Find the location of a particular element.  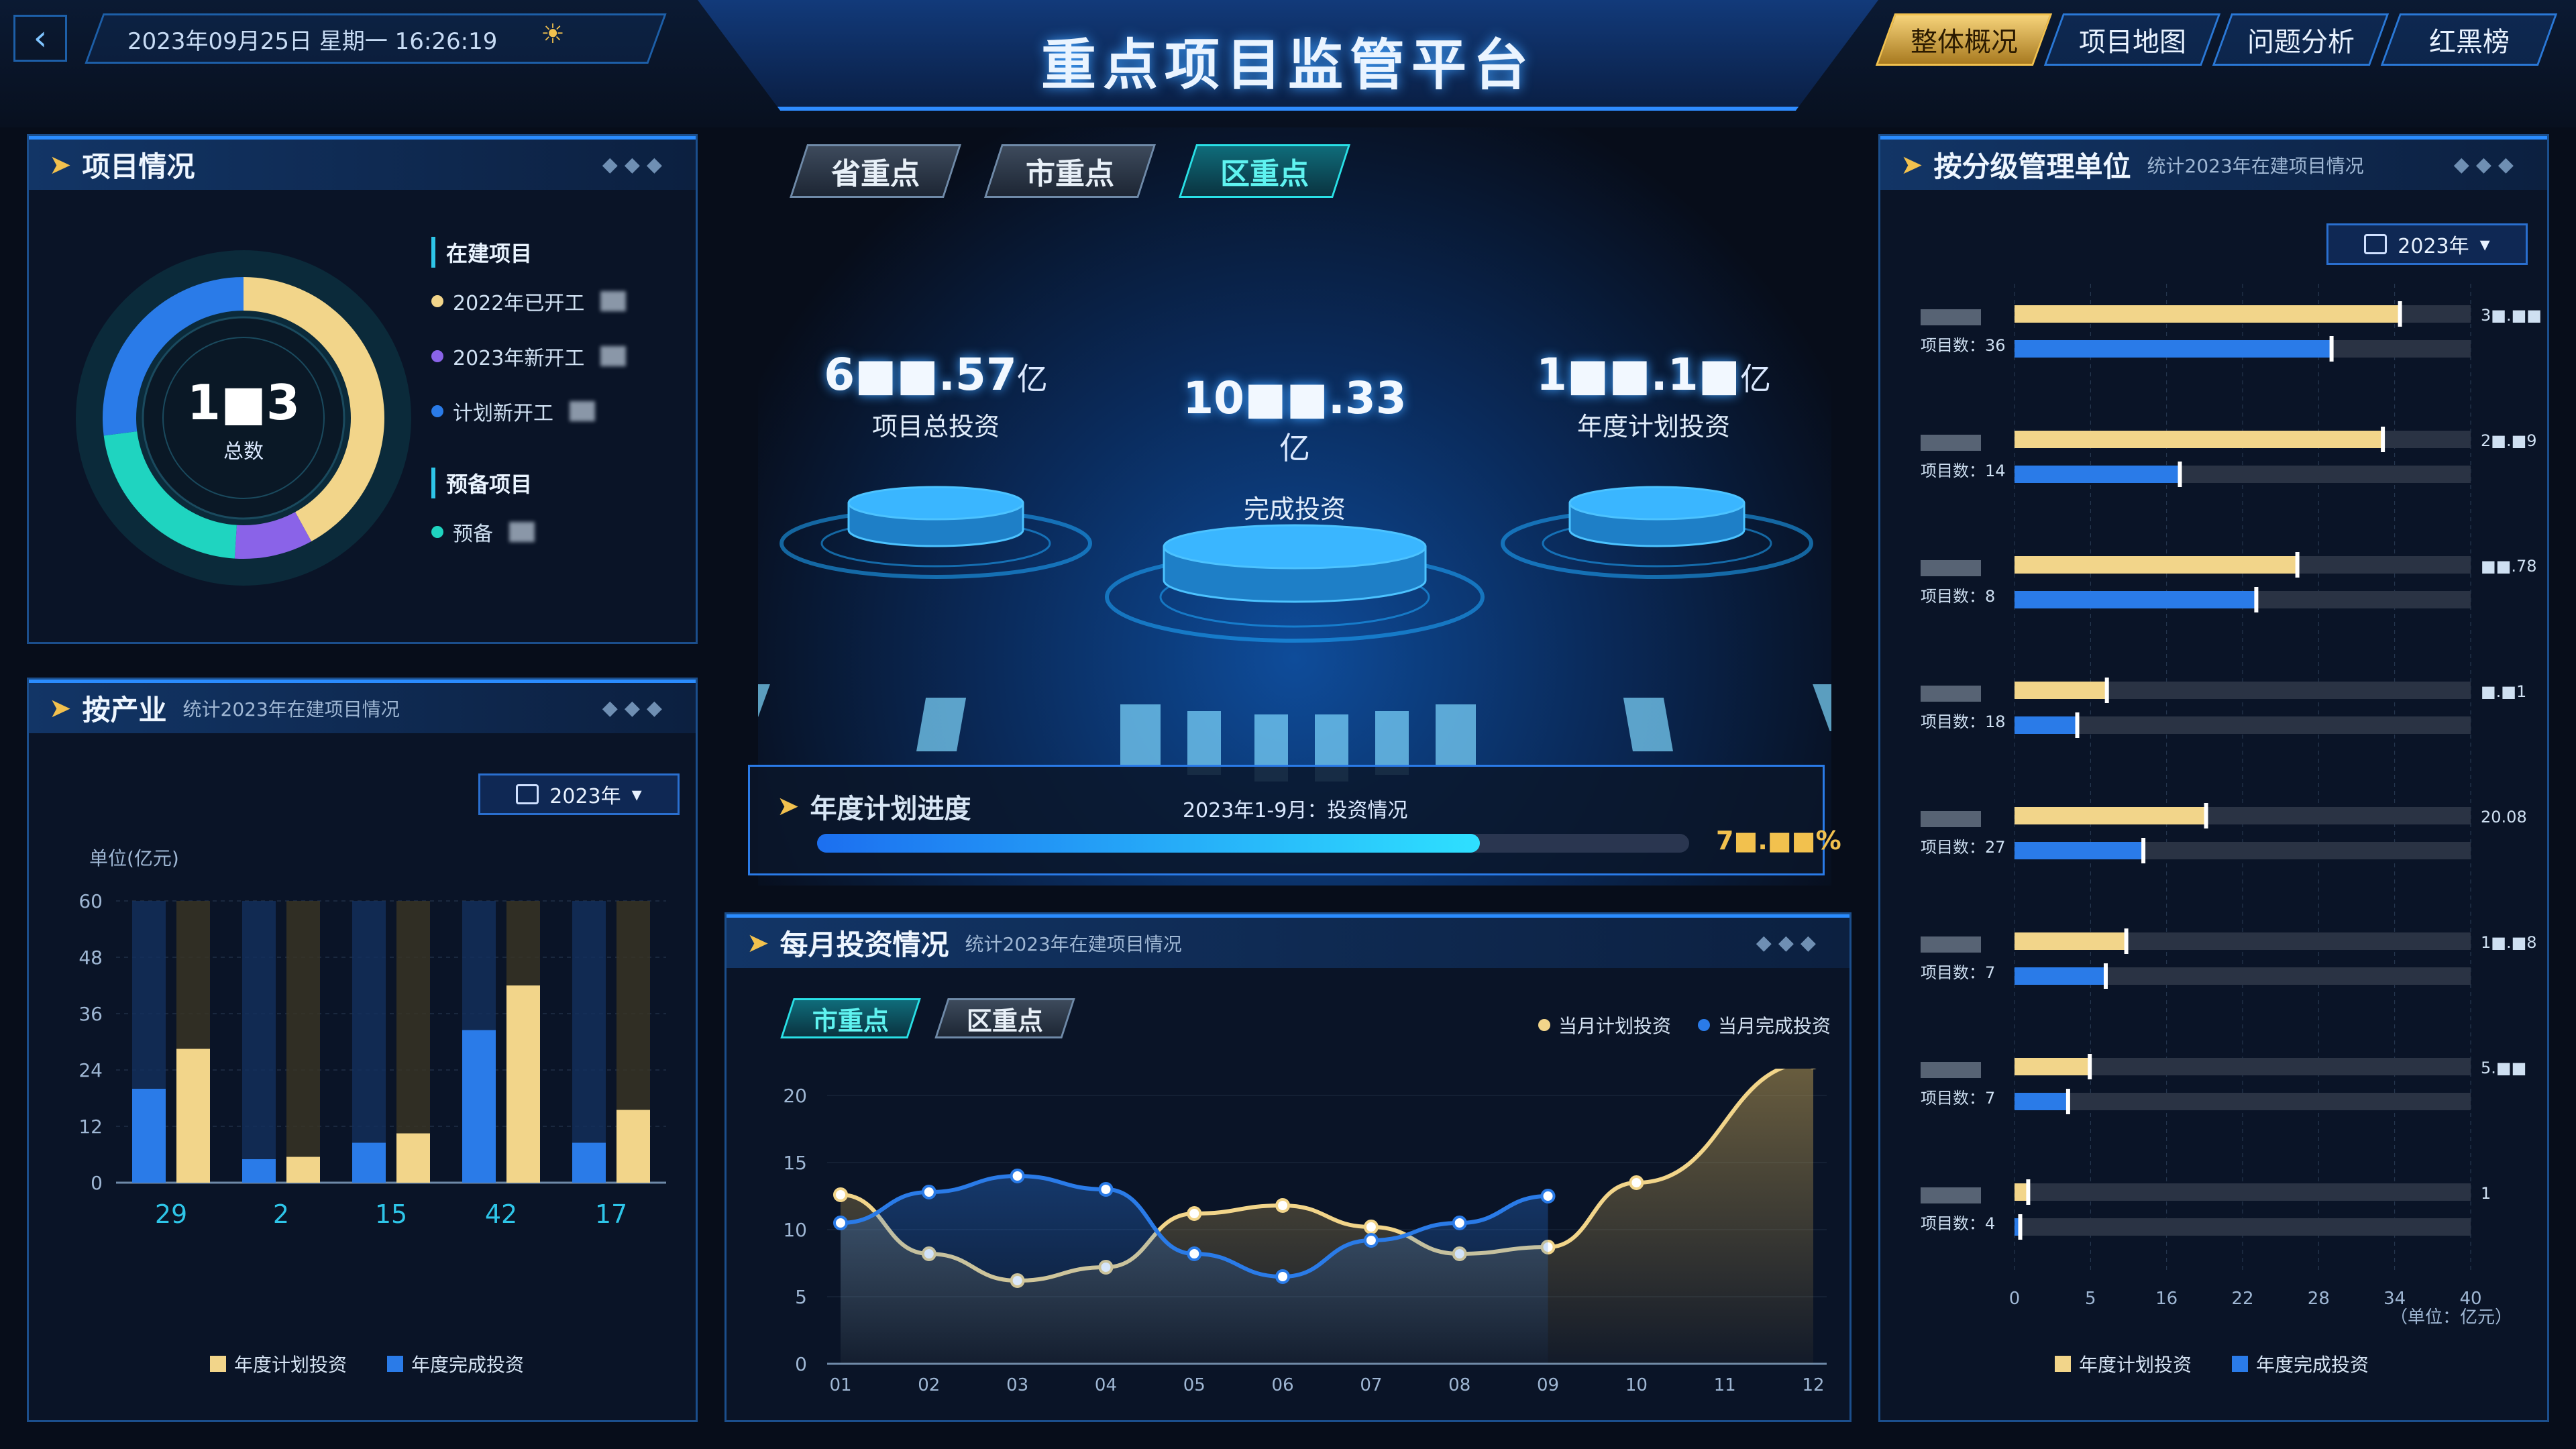

y-axis-unit: 单位(亿元) is located at coordinates (134, 858).